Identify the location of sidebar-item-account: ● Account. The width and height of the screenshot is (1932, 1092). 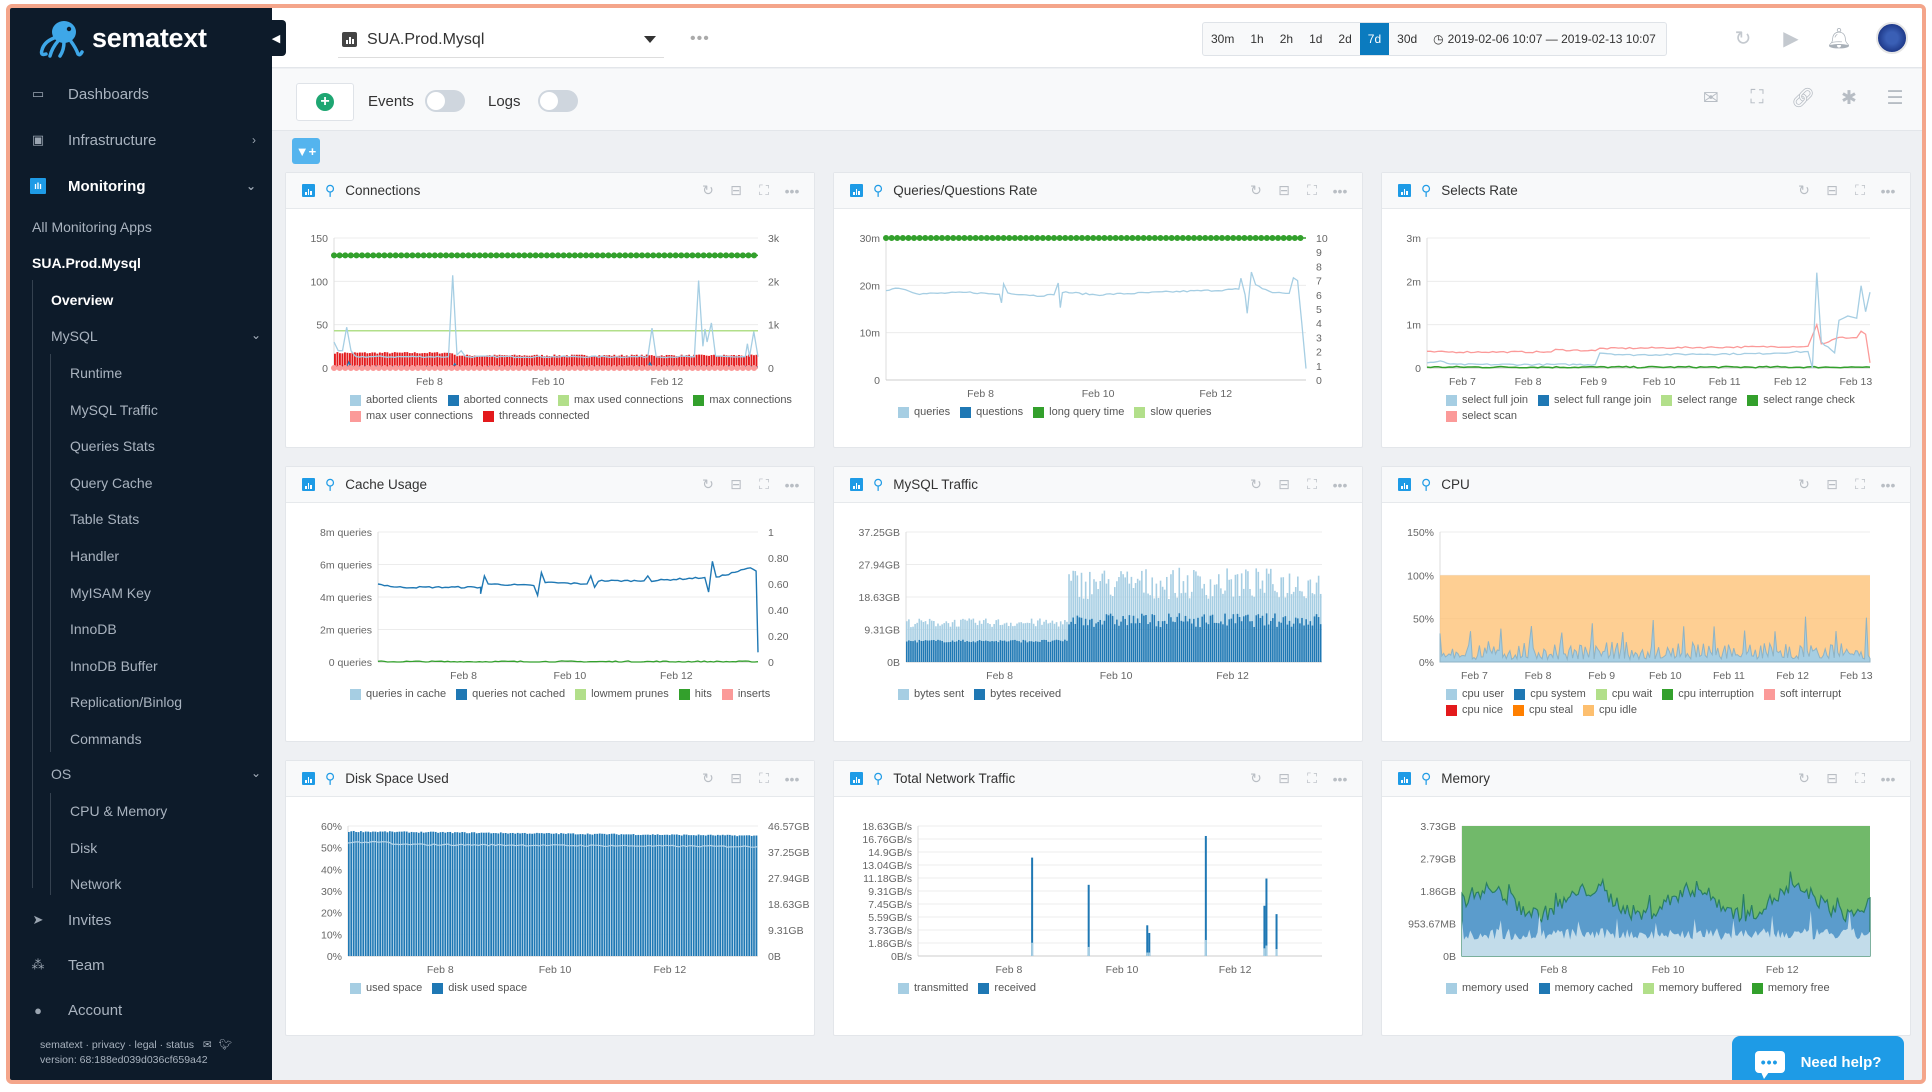
(141, 1010).